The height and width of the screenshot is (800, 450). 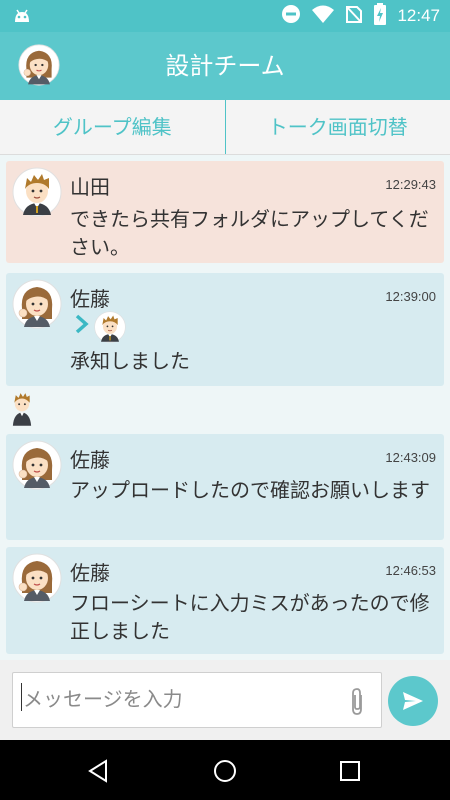 I want to click on status-bar: 12:47, so click(x=225, y=16).